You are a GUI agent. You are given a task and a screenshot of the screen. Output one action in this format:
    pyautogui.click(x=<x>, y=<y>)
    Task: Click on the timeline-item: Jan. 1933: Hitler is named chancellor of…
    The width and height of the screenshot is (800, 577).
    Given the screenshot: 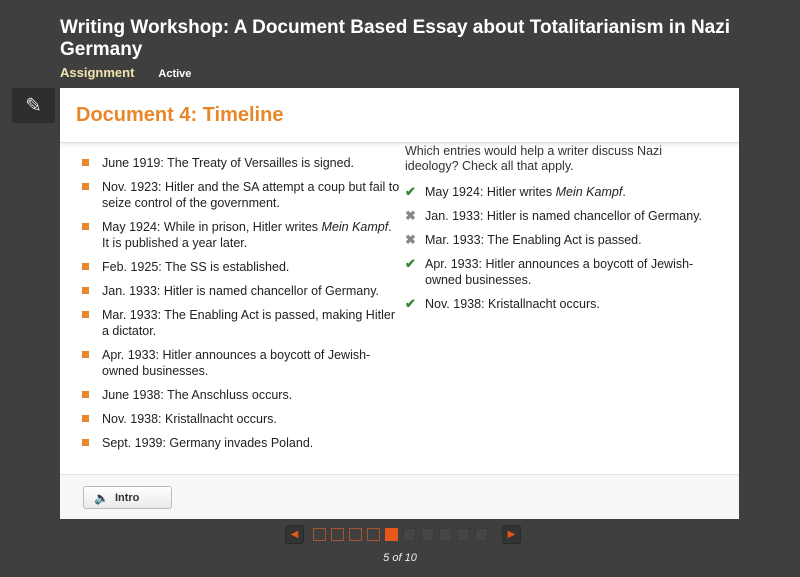 What is the action you would take?
    pyautogui.click(x=242, y=291)
    